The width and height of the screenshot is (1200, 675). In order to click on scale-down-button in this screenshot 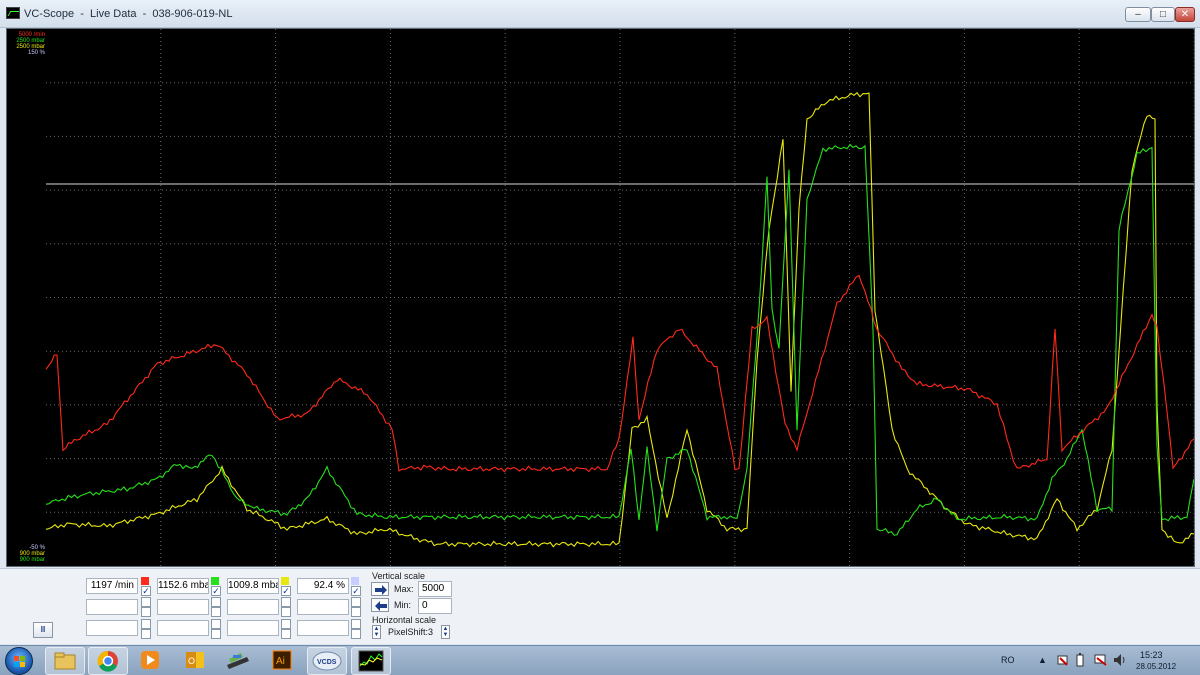, I will do `click(380, 605)`.